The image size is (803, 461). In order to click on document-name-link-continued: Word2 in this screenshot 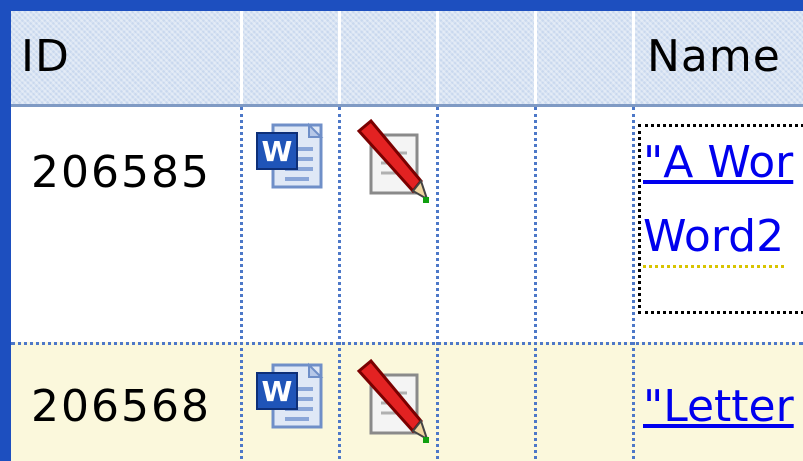, I will do `click(714, 238)`.